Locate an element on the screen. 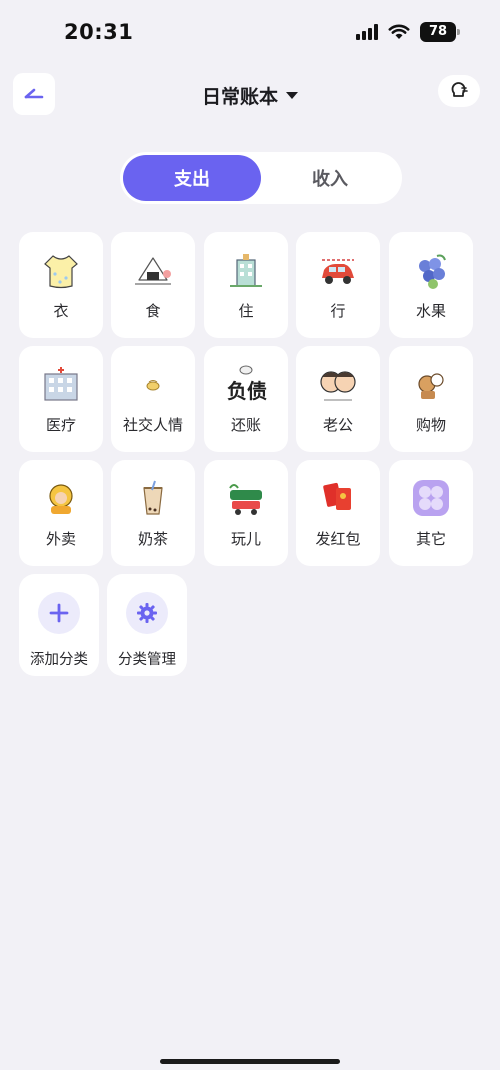 This screenshot has width=500, height=1070. category-other: 其它 is located at coordinates (431, 513).